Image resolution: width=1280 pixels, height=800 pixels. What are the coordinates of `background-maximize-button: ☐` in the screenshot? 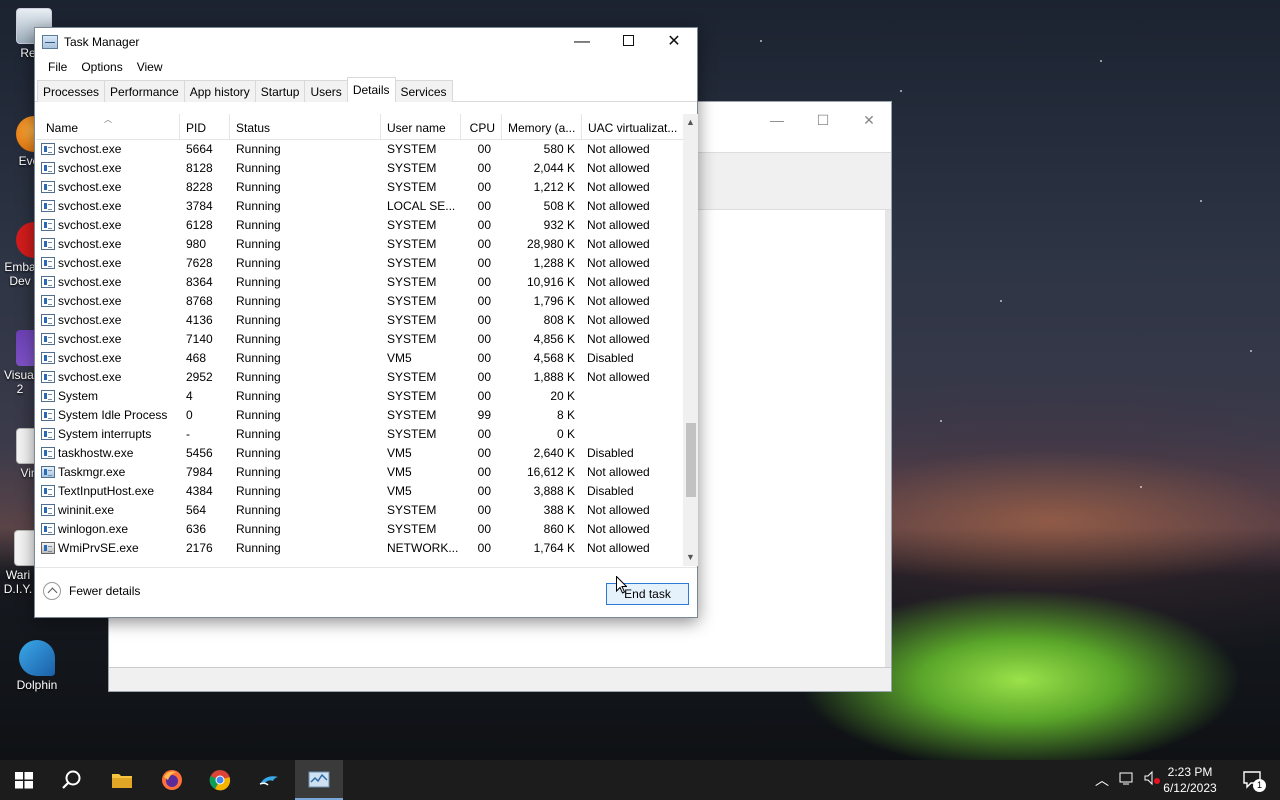 It's located at (823, 120).